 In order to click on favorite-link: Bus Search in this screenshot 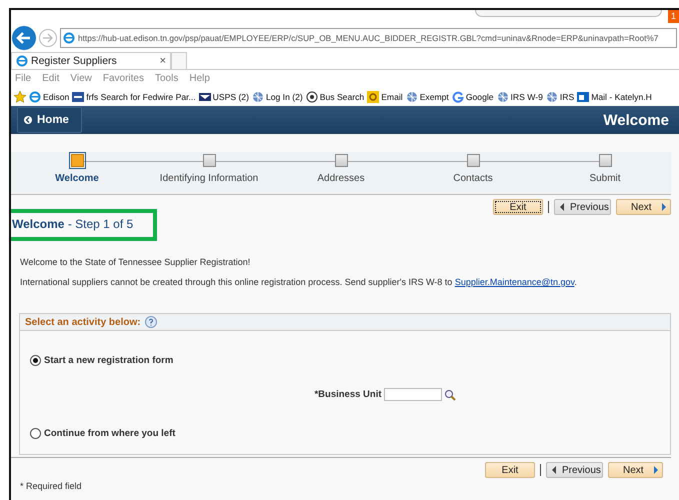, I will do `click(342, 97)`.